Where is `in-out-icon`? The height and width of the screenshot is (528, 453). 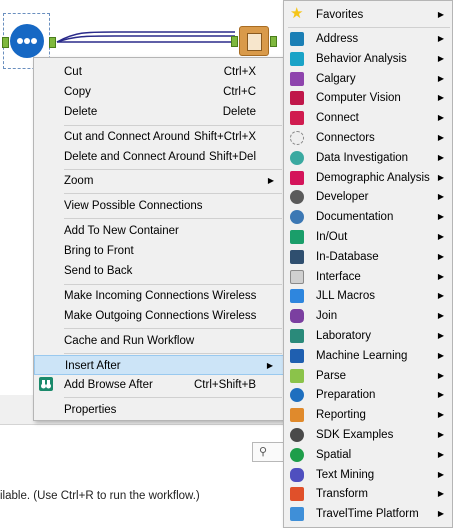 in-out-icon is located at coordinates (297, 237).